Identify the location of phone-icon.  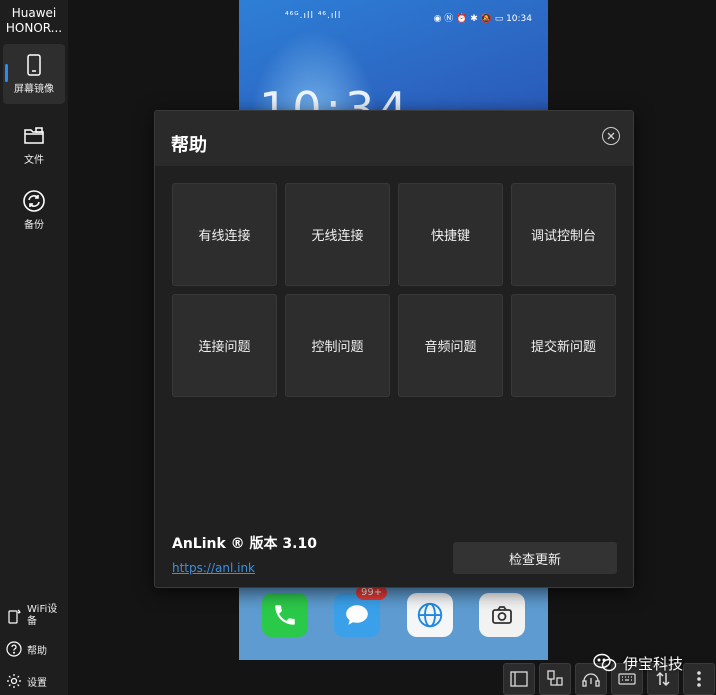
(34, 65).